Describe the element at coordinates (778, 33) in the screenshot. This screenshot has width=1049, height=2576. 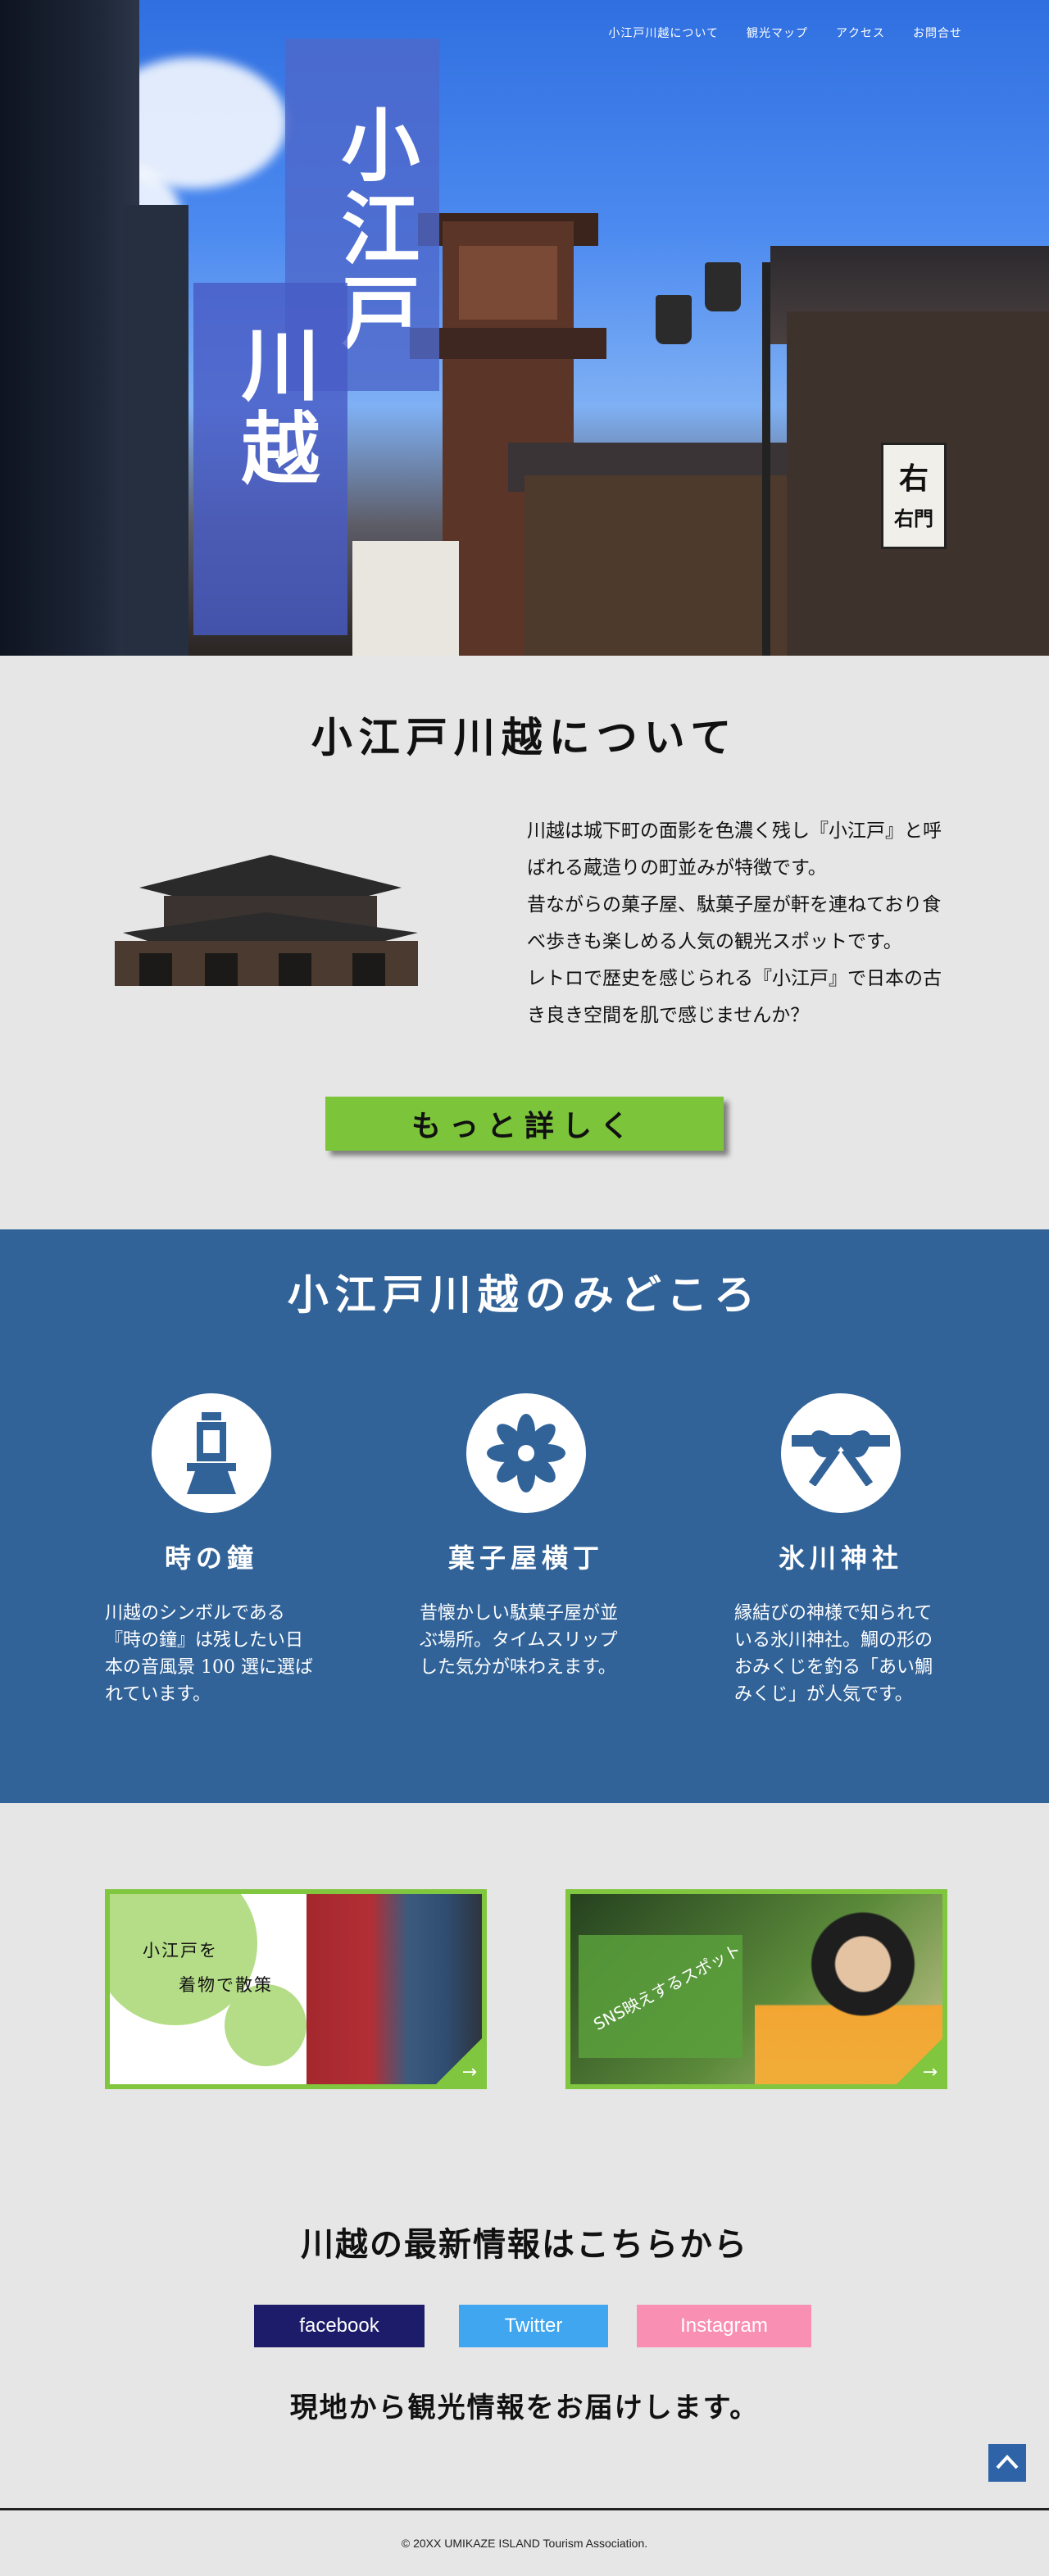
I see `nav-item-map: 観光マップ` at that location.